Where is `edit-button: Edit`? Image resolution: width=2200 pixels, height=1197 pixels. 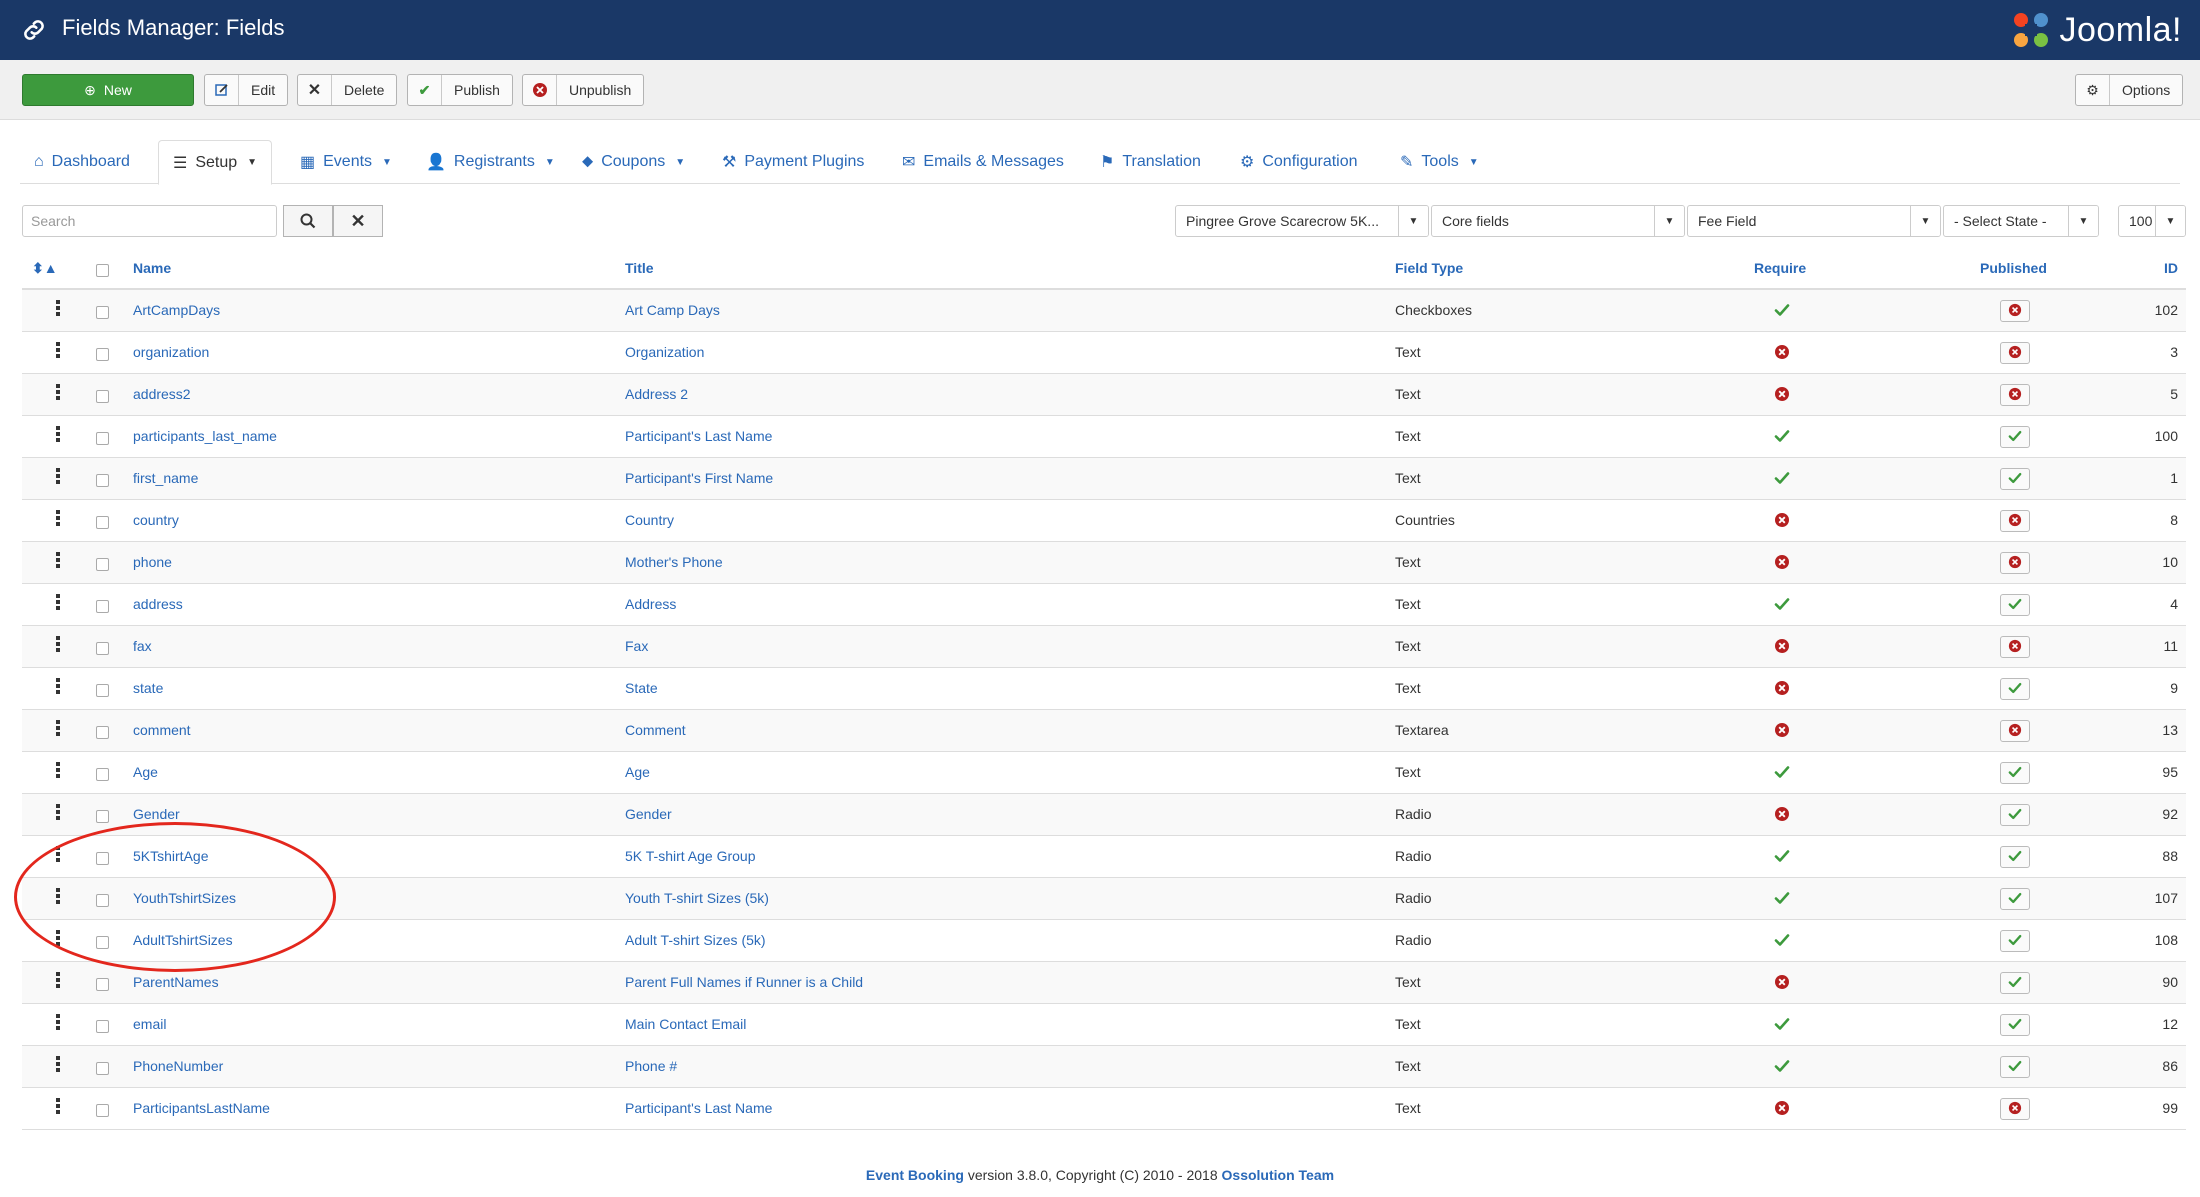 edit-button: Edit is located at coordinates (246, 90).